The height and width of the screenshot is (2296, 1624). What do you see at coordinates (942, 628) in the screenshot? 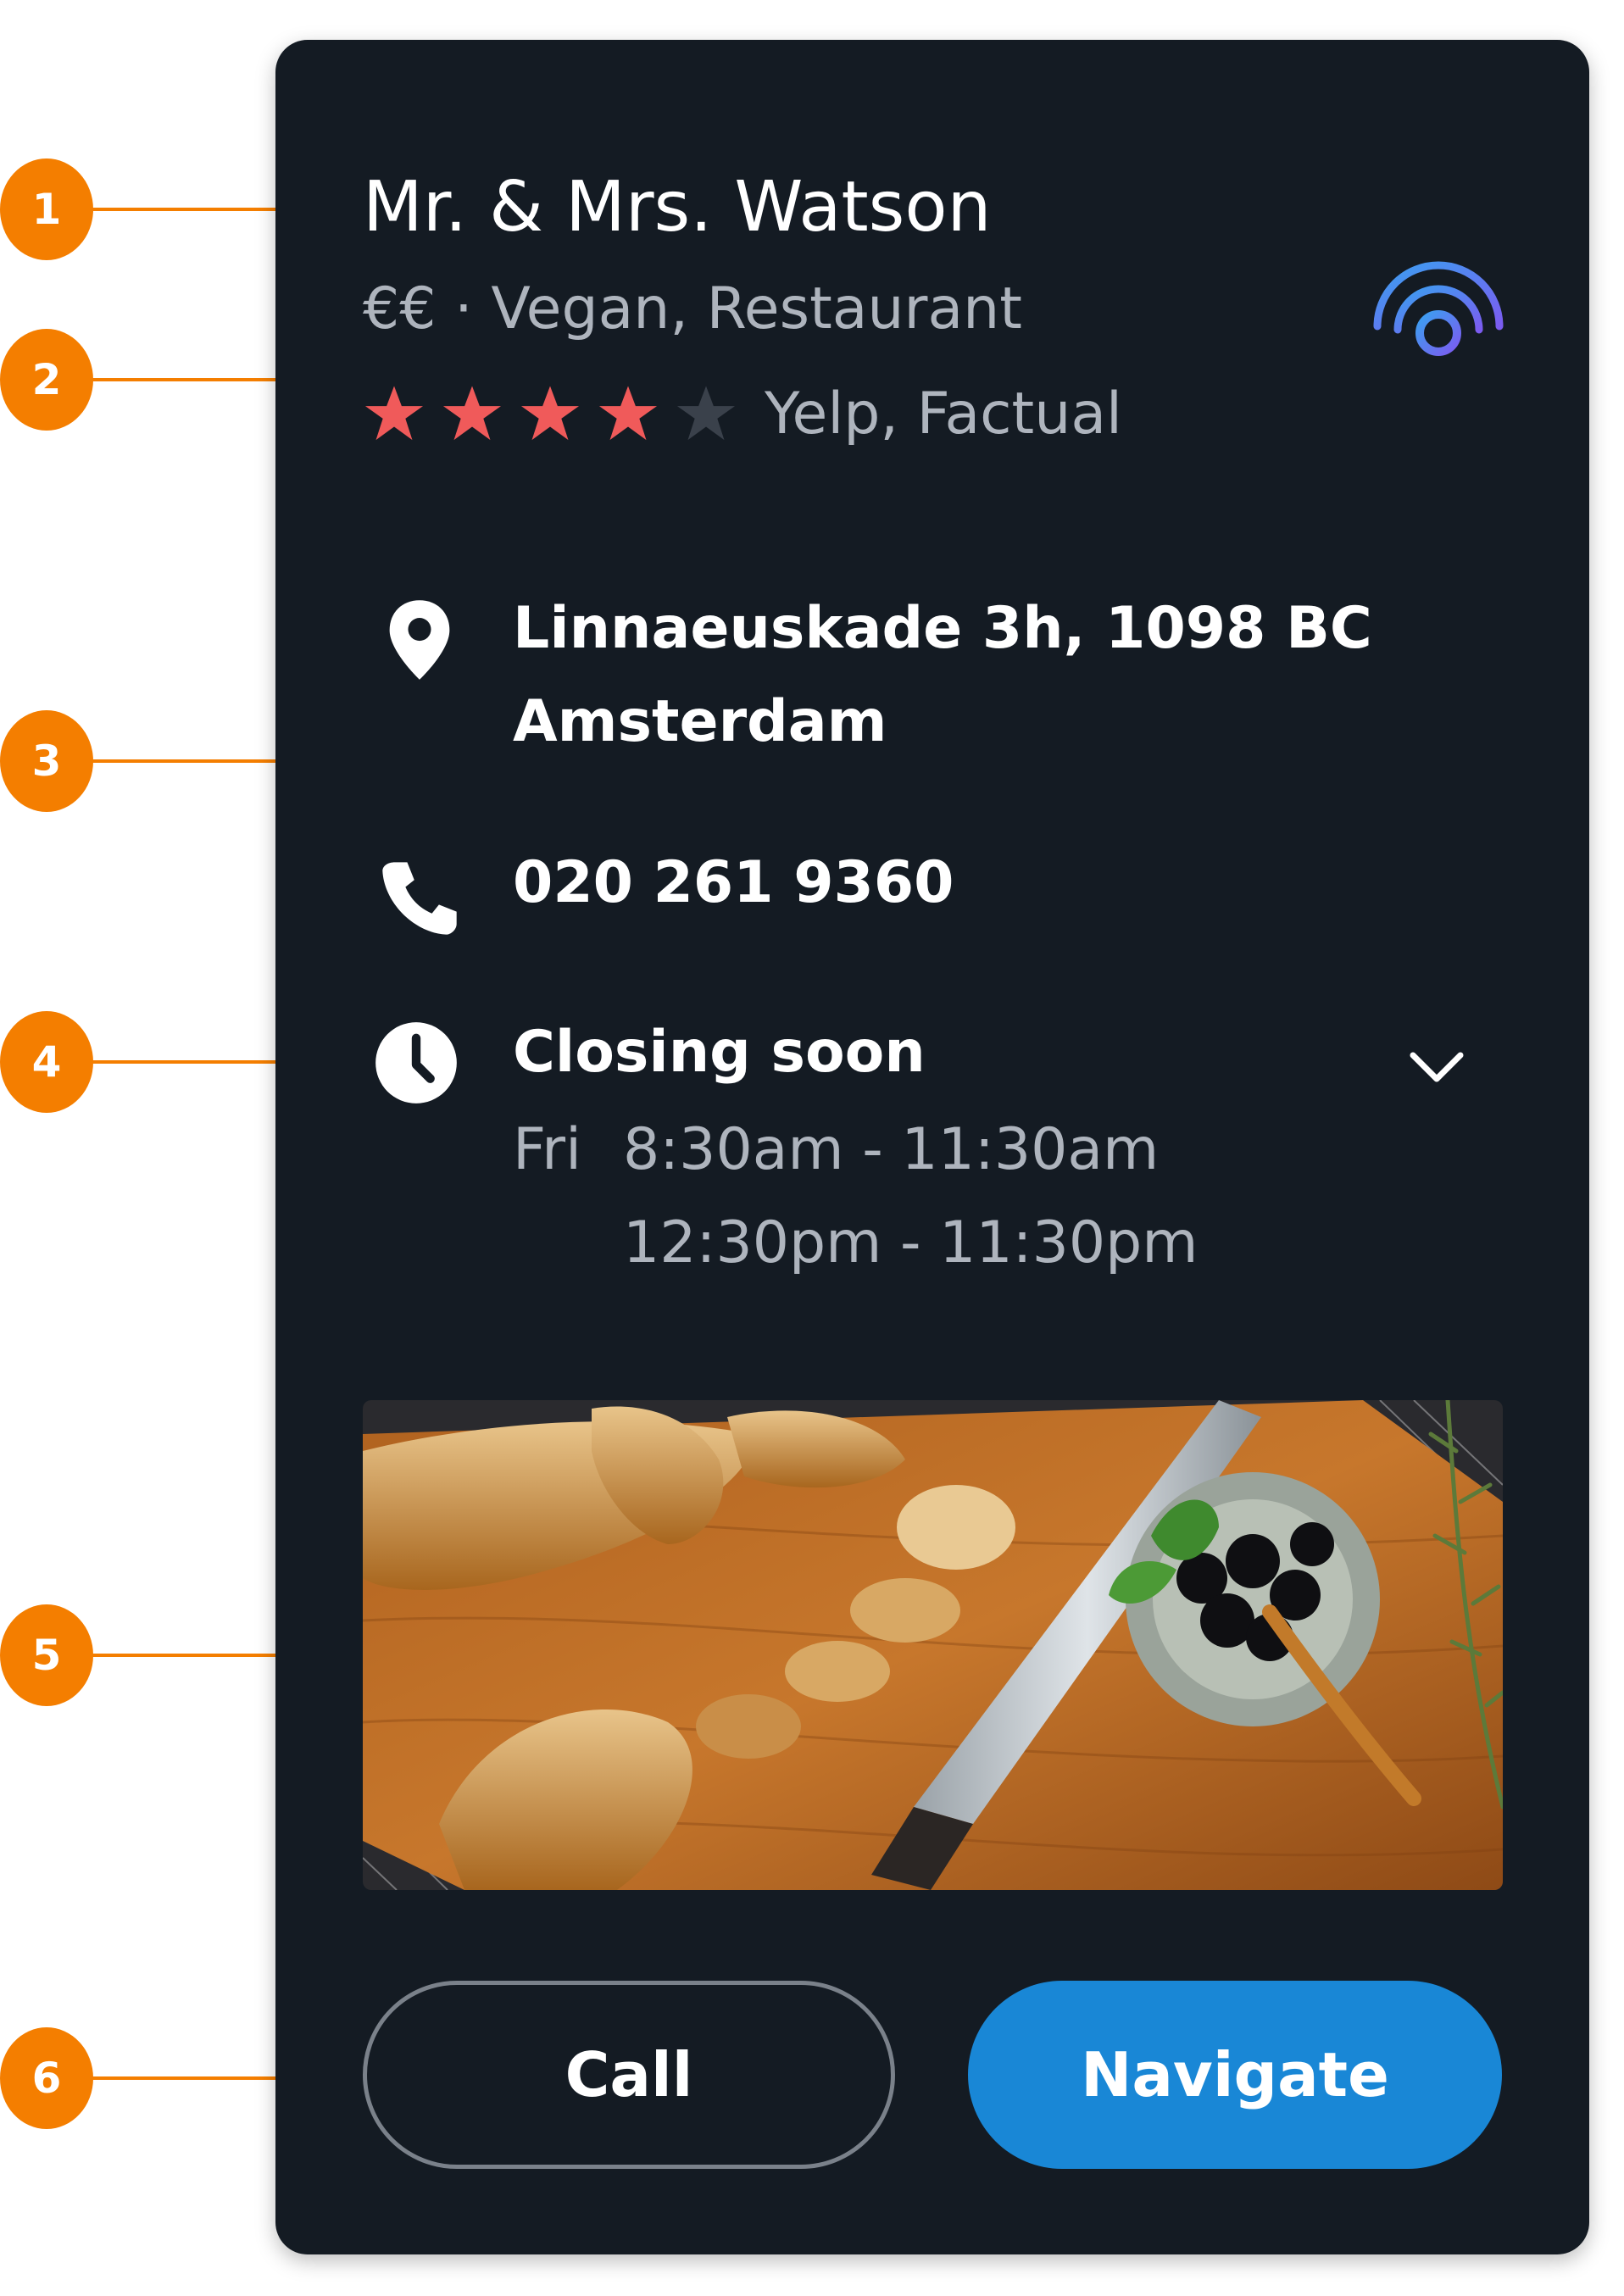
I see `address-line-1: Linnaeuskade 3h, 1098 BC` at bounding box center [942, 628].